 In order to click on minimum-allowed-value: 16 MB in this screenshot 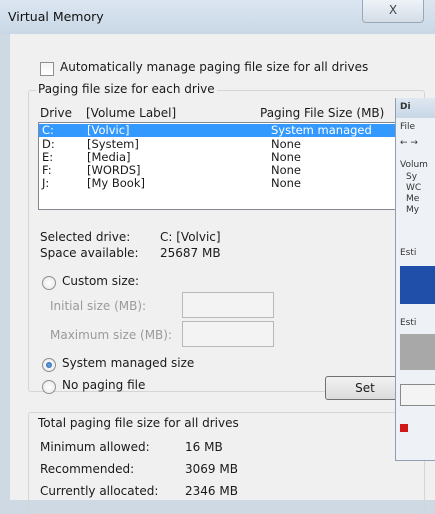, I will do `click(204, 447)`.